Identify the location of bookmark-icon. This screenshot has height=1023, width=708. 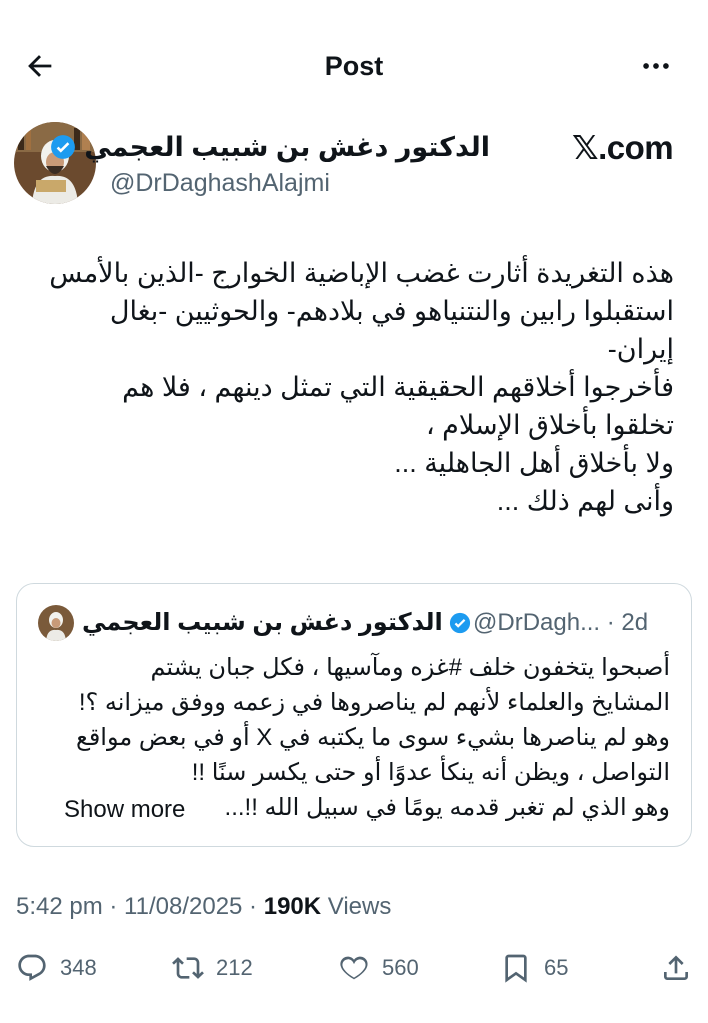
(516, 968).